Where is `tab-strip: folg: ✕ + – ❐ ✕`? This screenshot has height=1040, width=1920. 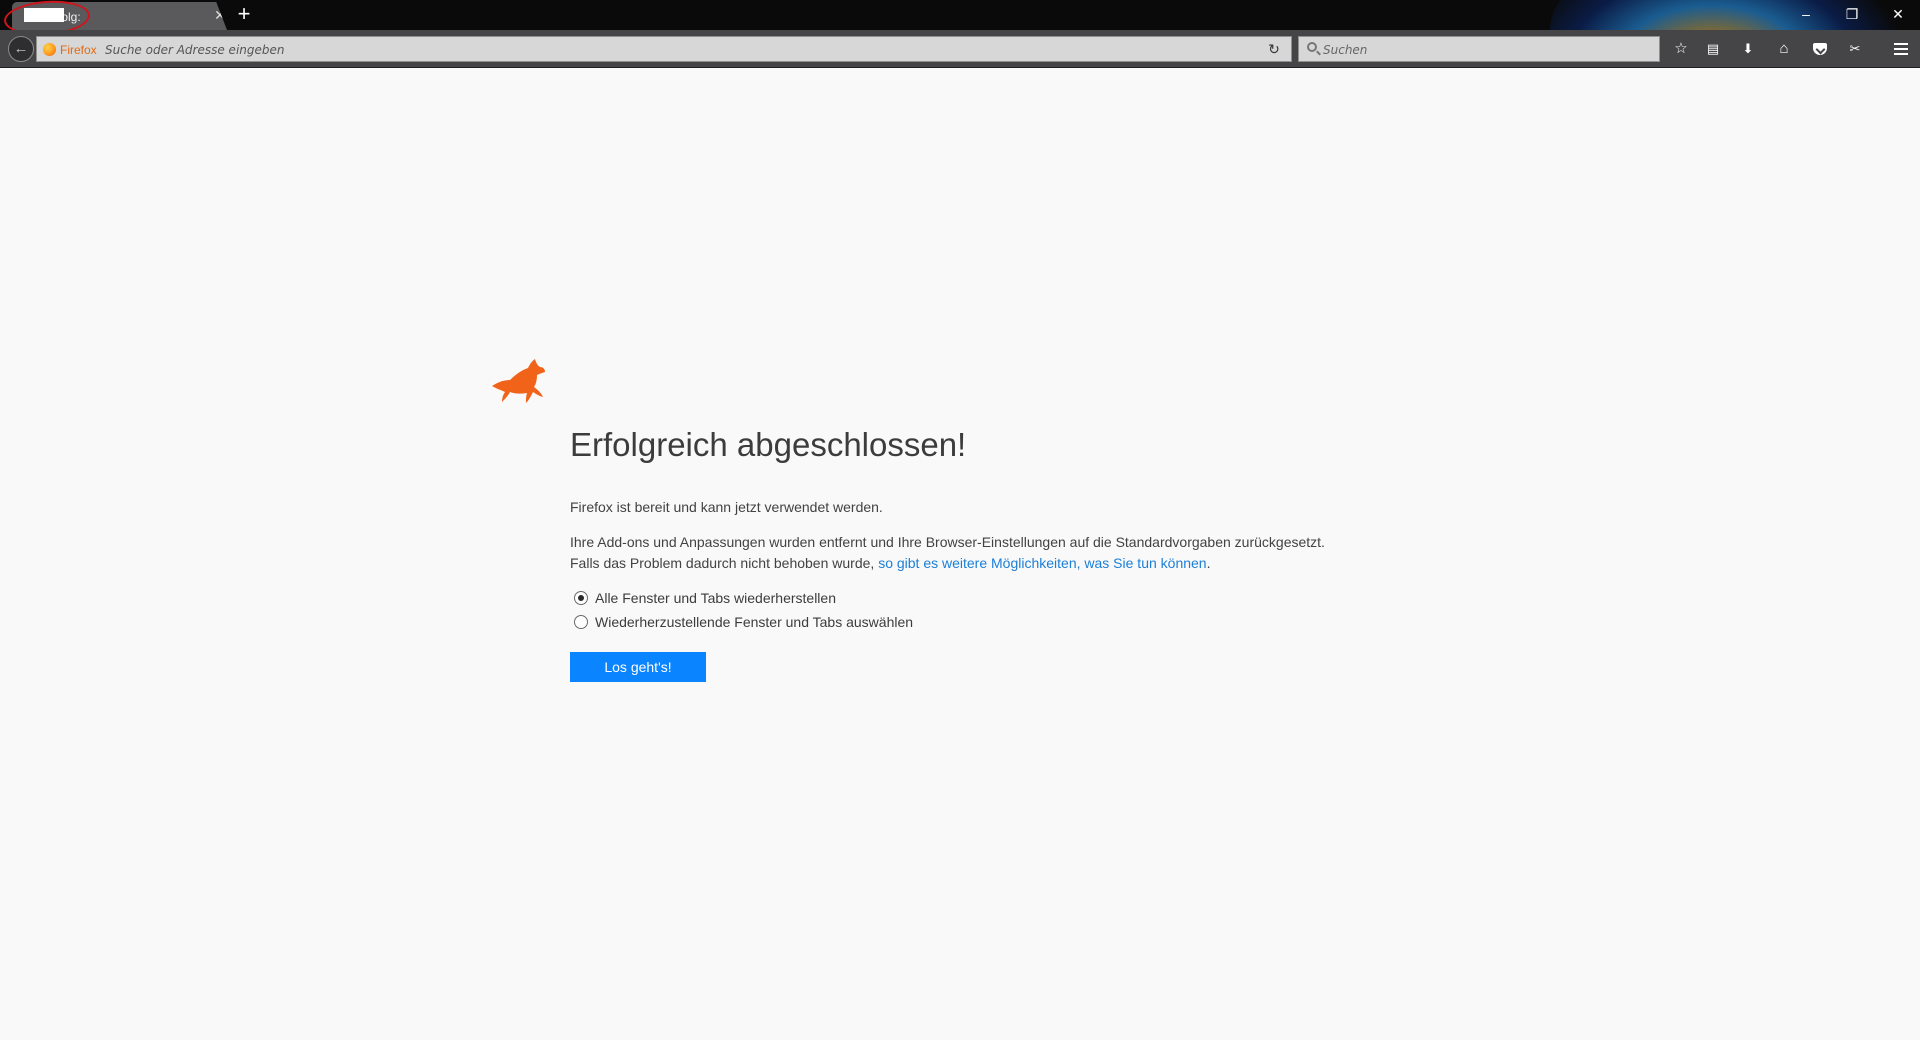 tab-strip: folg: ✕ + – ❐ ✕ is located at coordinates (960, 15).